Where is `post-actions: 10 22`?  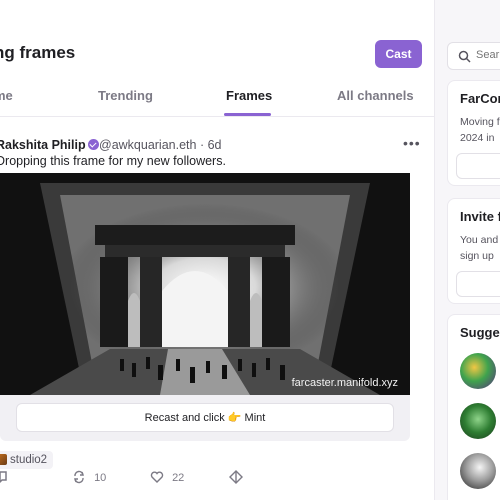
post-actions: 10 22 is located at coordinates (217, 480).